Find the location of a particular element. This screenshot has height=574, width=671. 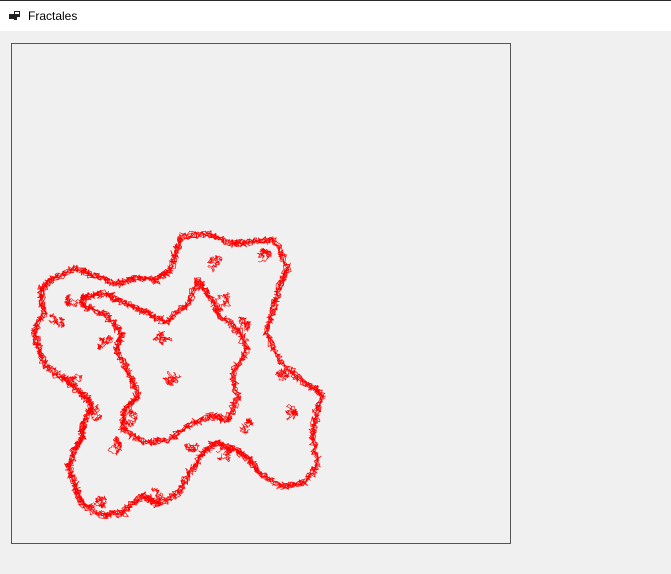

window-title: Fractales is located at coordinates (53, 16).